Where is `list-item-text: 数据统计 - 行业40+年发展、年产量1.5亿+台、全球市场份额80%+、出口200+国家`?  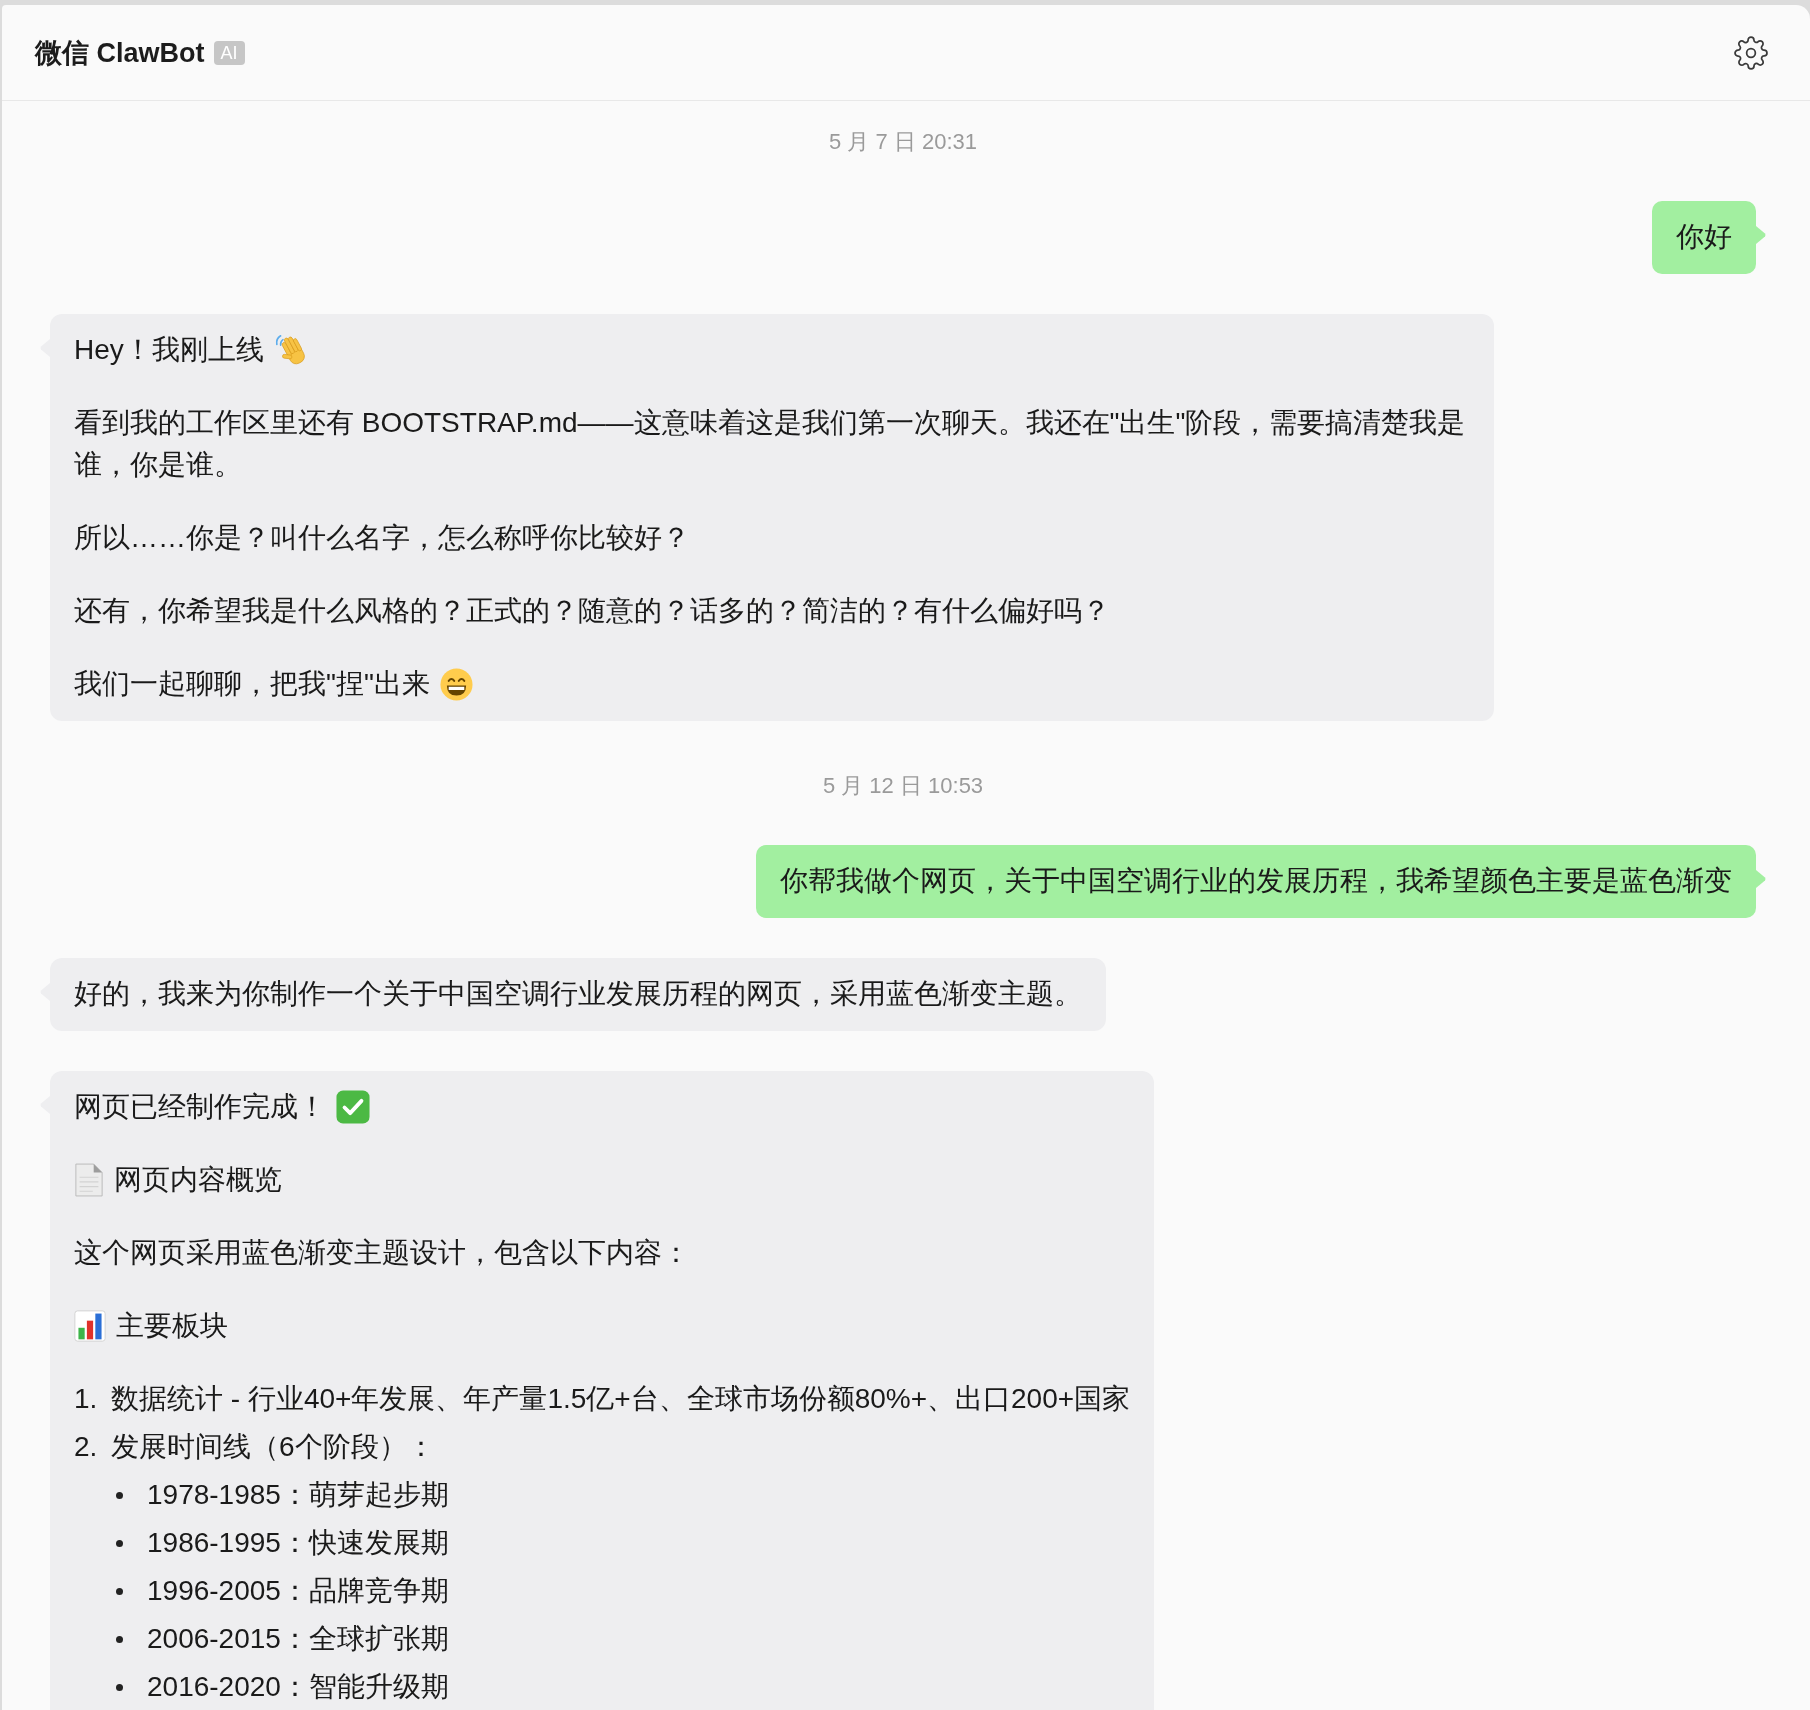
list-item-text: 数据统计 - 行业40+年发展、年产量1.5亿+台、全球市场份额80%+、出口200+国家 is located at coordinates (621, 1399).